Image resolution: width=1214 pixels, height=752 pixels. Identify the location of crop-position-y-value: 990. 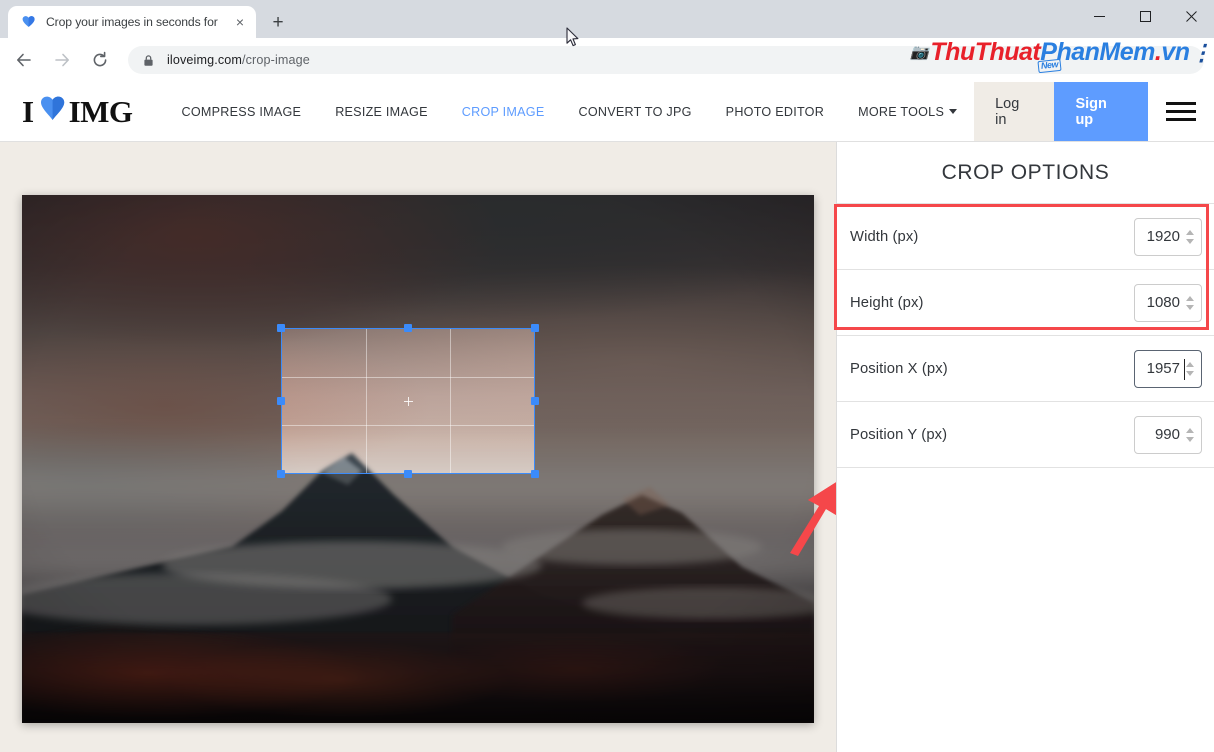
(1167, 434).